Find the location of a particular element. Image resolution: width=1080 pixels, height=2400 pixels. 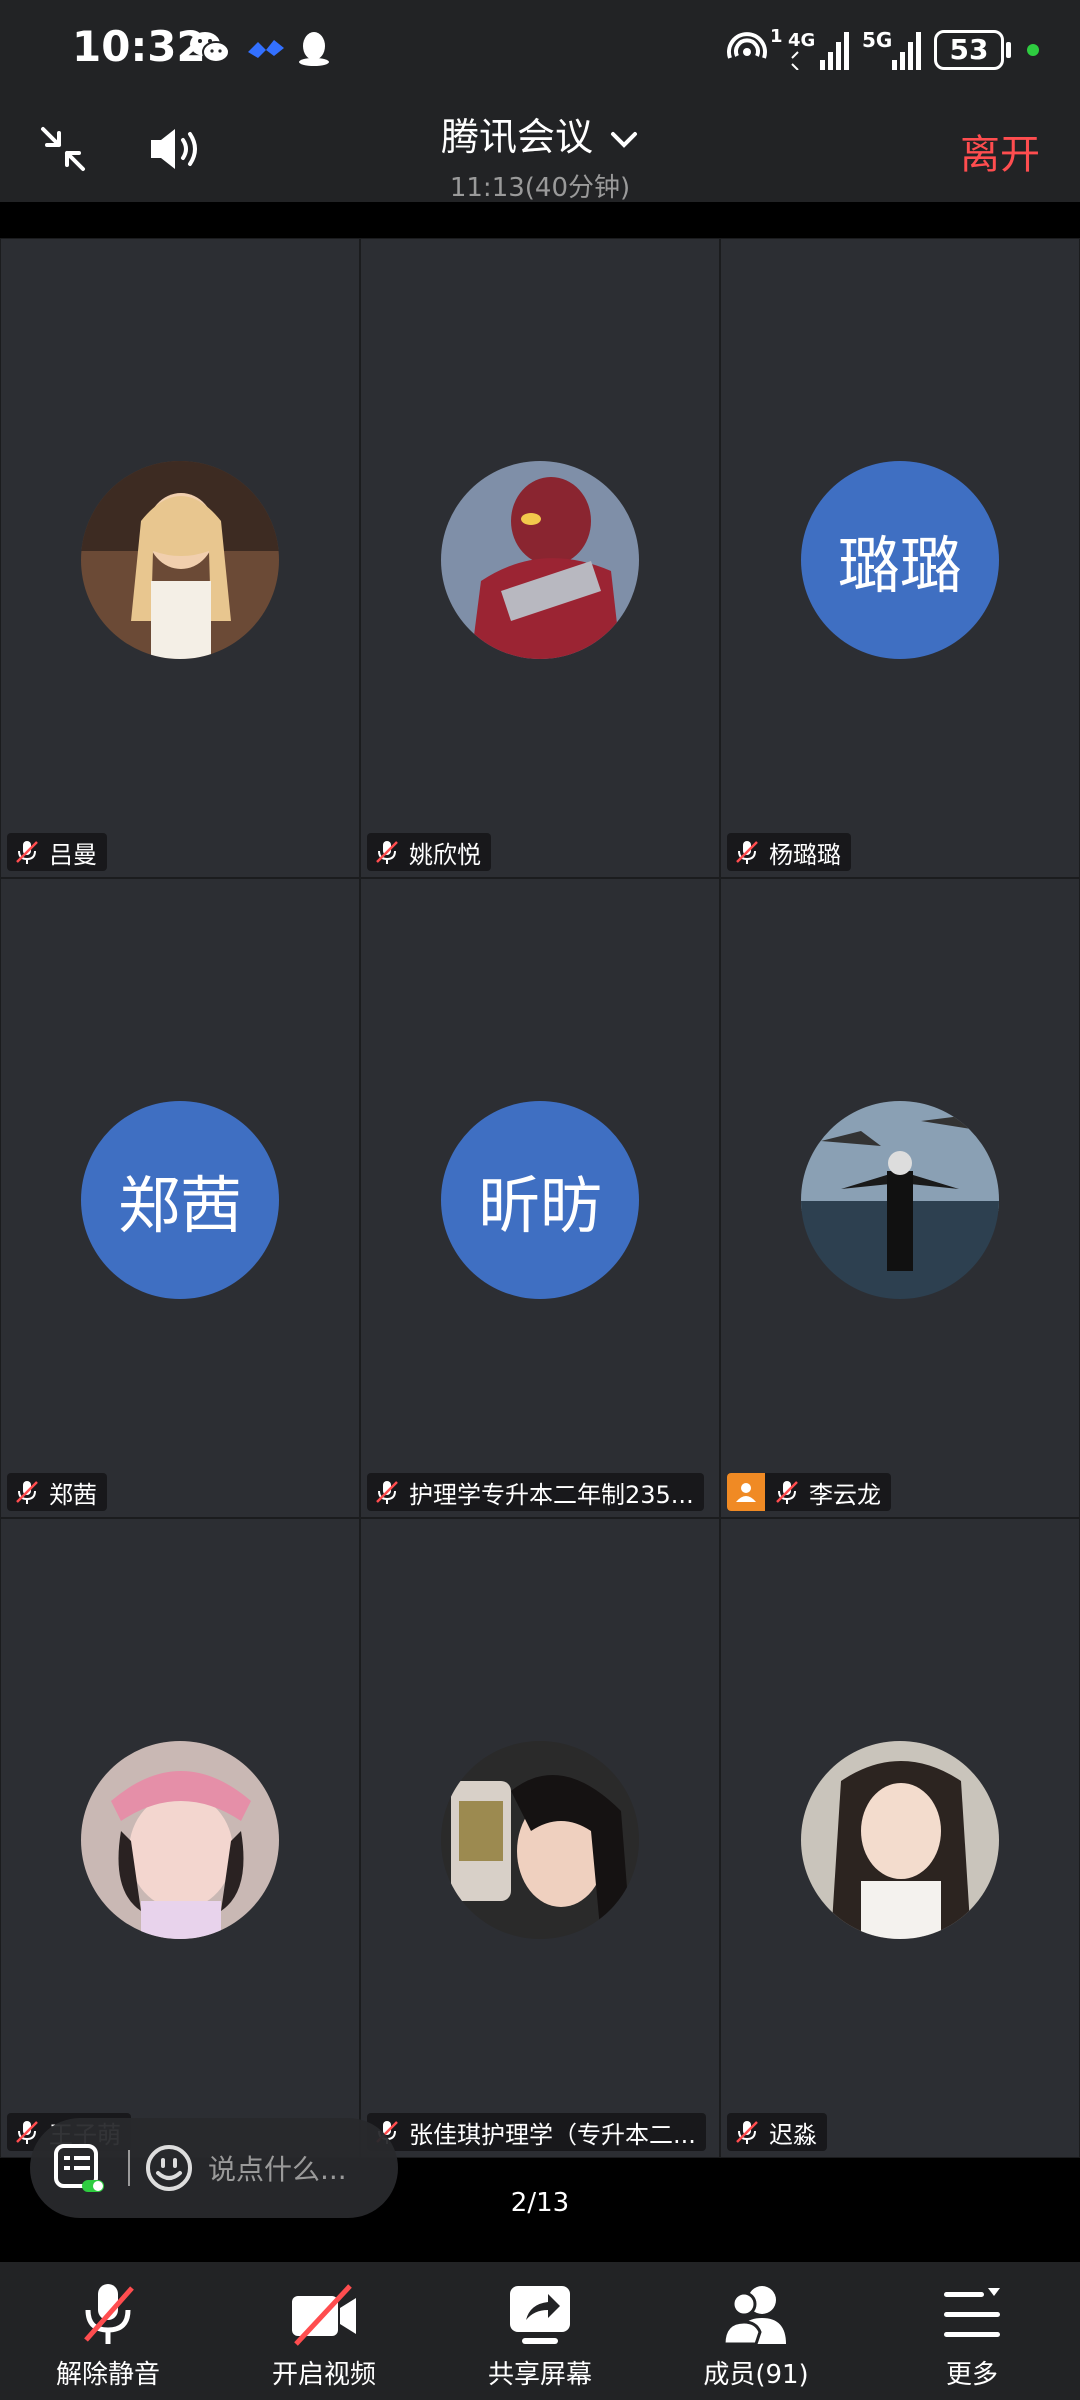

mic-off-icon is located at coordinates (109, 2314).